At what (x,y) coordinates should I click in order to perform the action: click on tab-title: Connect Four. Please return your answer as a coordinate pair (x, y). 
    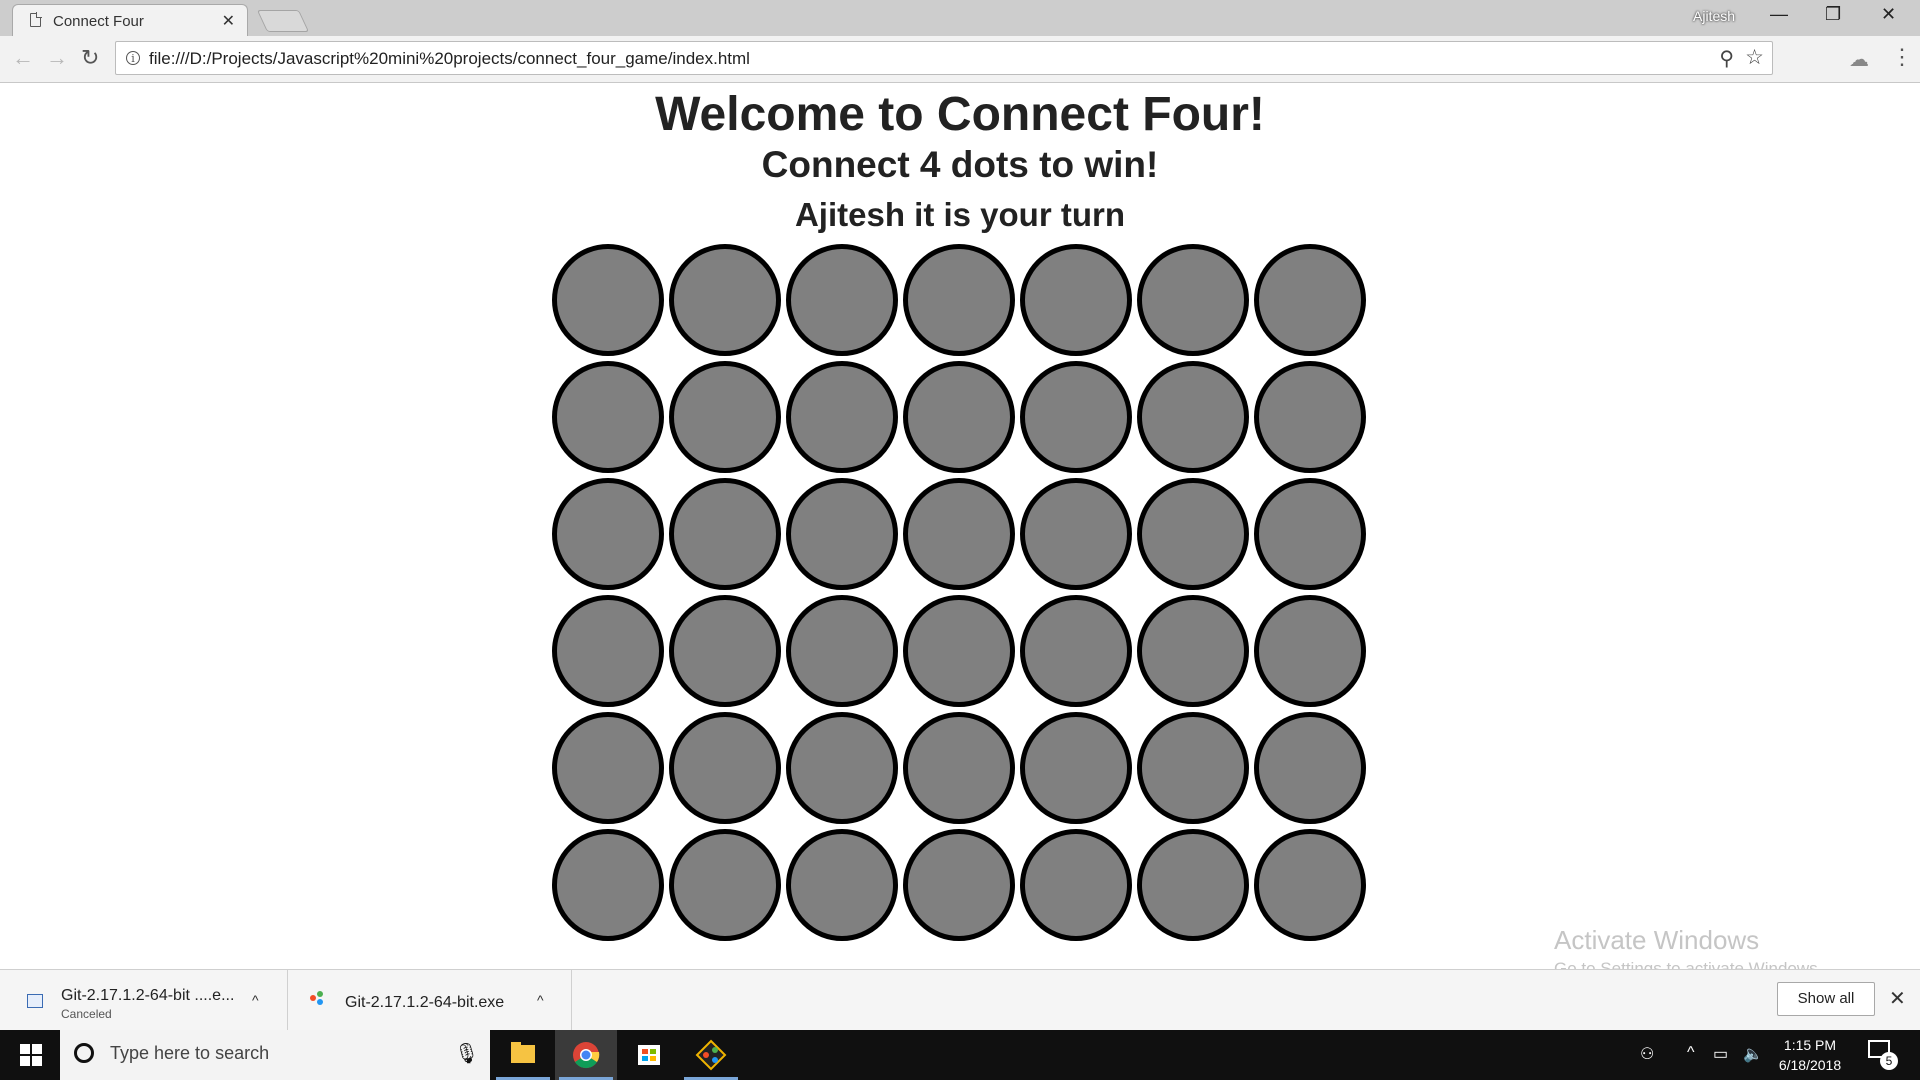
    Looking at the image, I should click on (98, 21).